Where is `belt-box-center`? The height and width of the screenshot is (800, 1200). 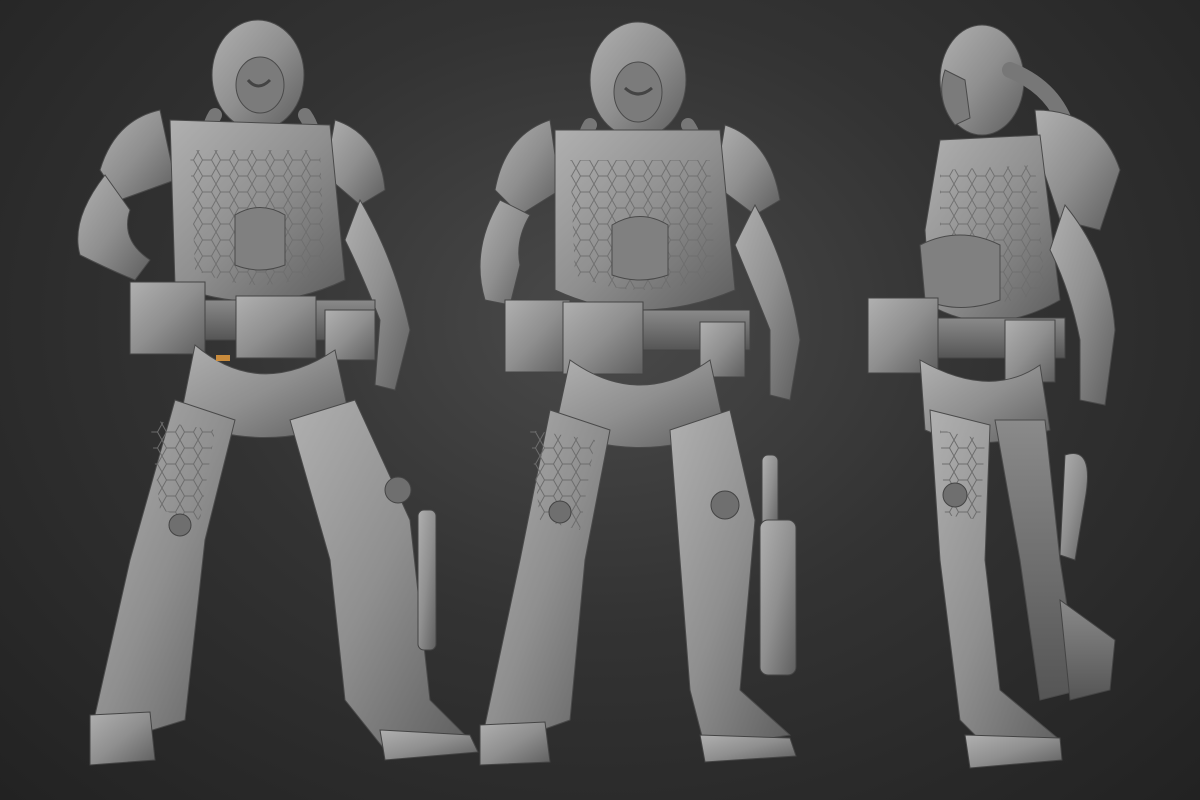 belt-box-center is located at coordinates (276, 327).